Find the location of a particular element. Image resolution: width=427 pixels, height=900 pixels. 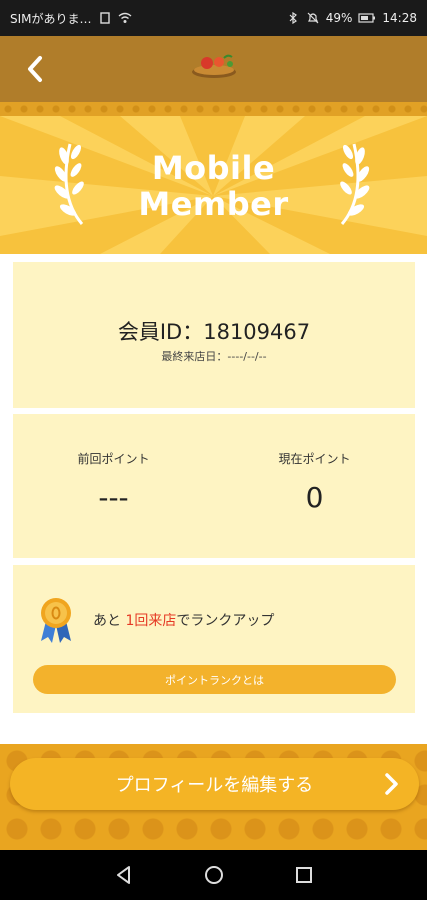

rank-up-message: あと 1回来店でランクアップ is located at coordinates (183, 620).